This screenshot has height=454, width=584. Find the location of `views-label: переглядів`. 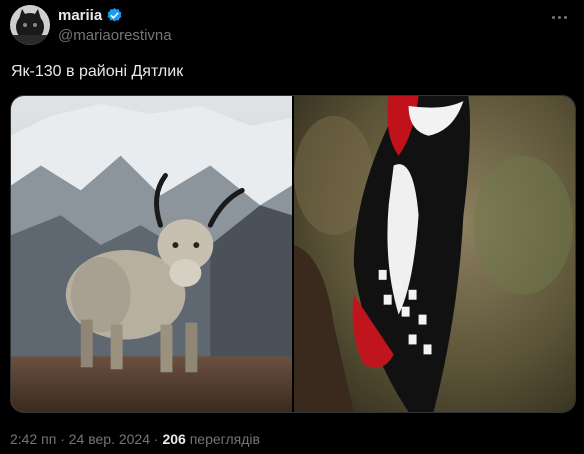

views-label: переглядів is located at coordinates (224, 439).